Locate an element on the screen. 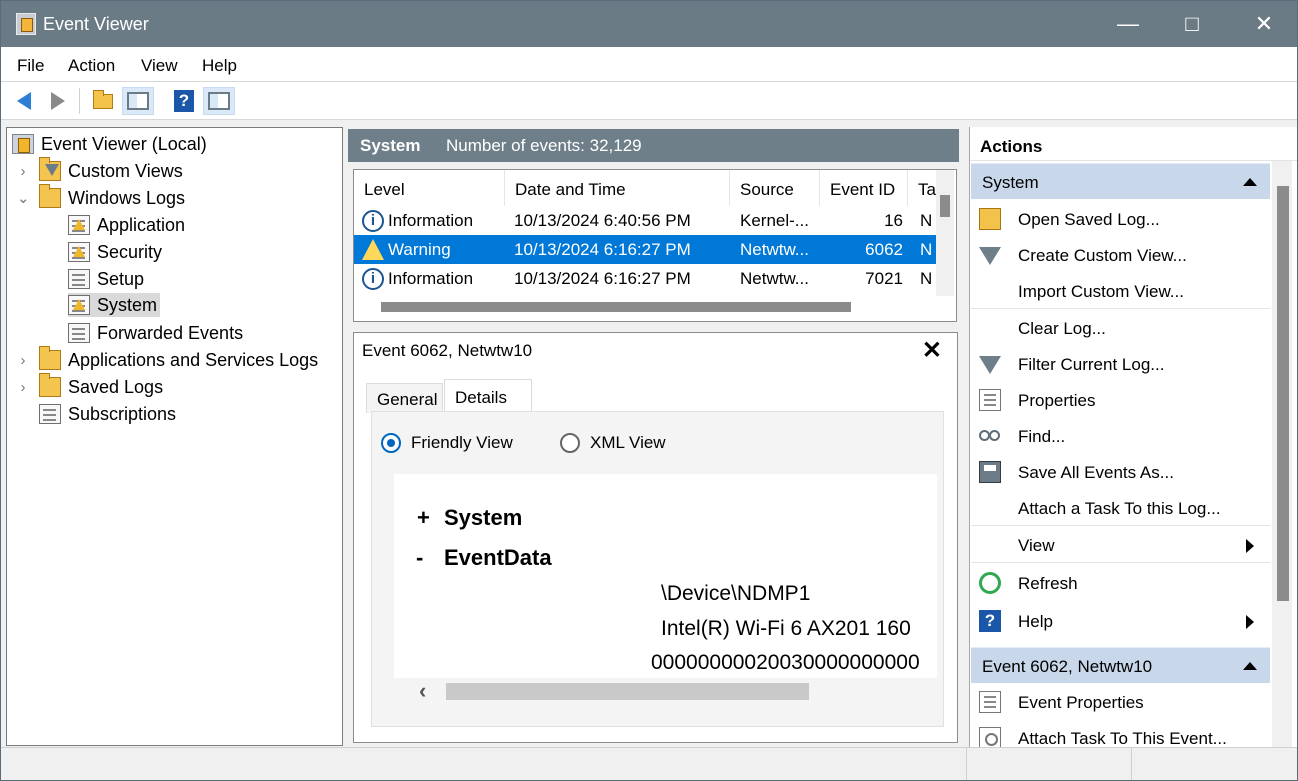  scroll-left-icon: ‹ is located at coordinates (422, 691).